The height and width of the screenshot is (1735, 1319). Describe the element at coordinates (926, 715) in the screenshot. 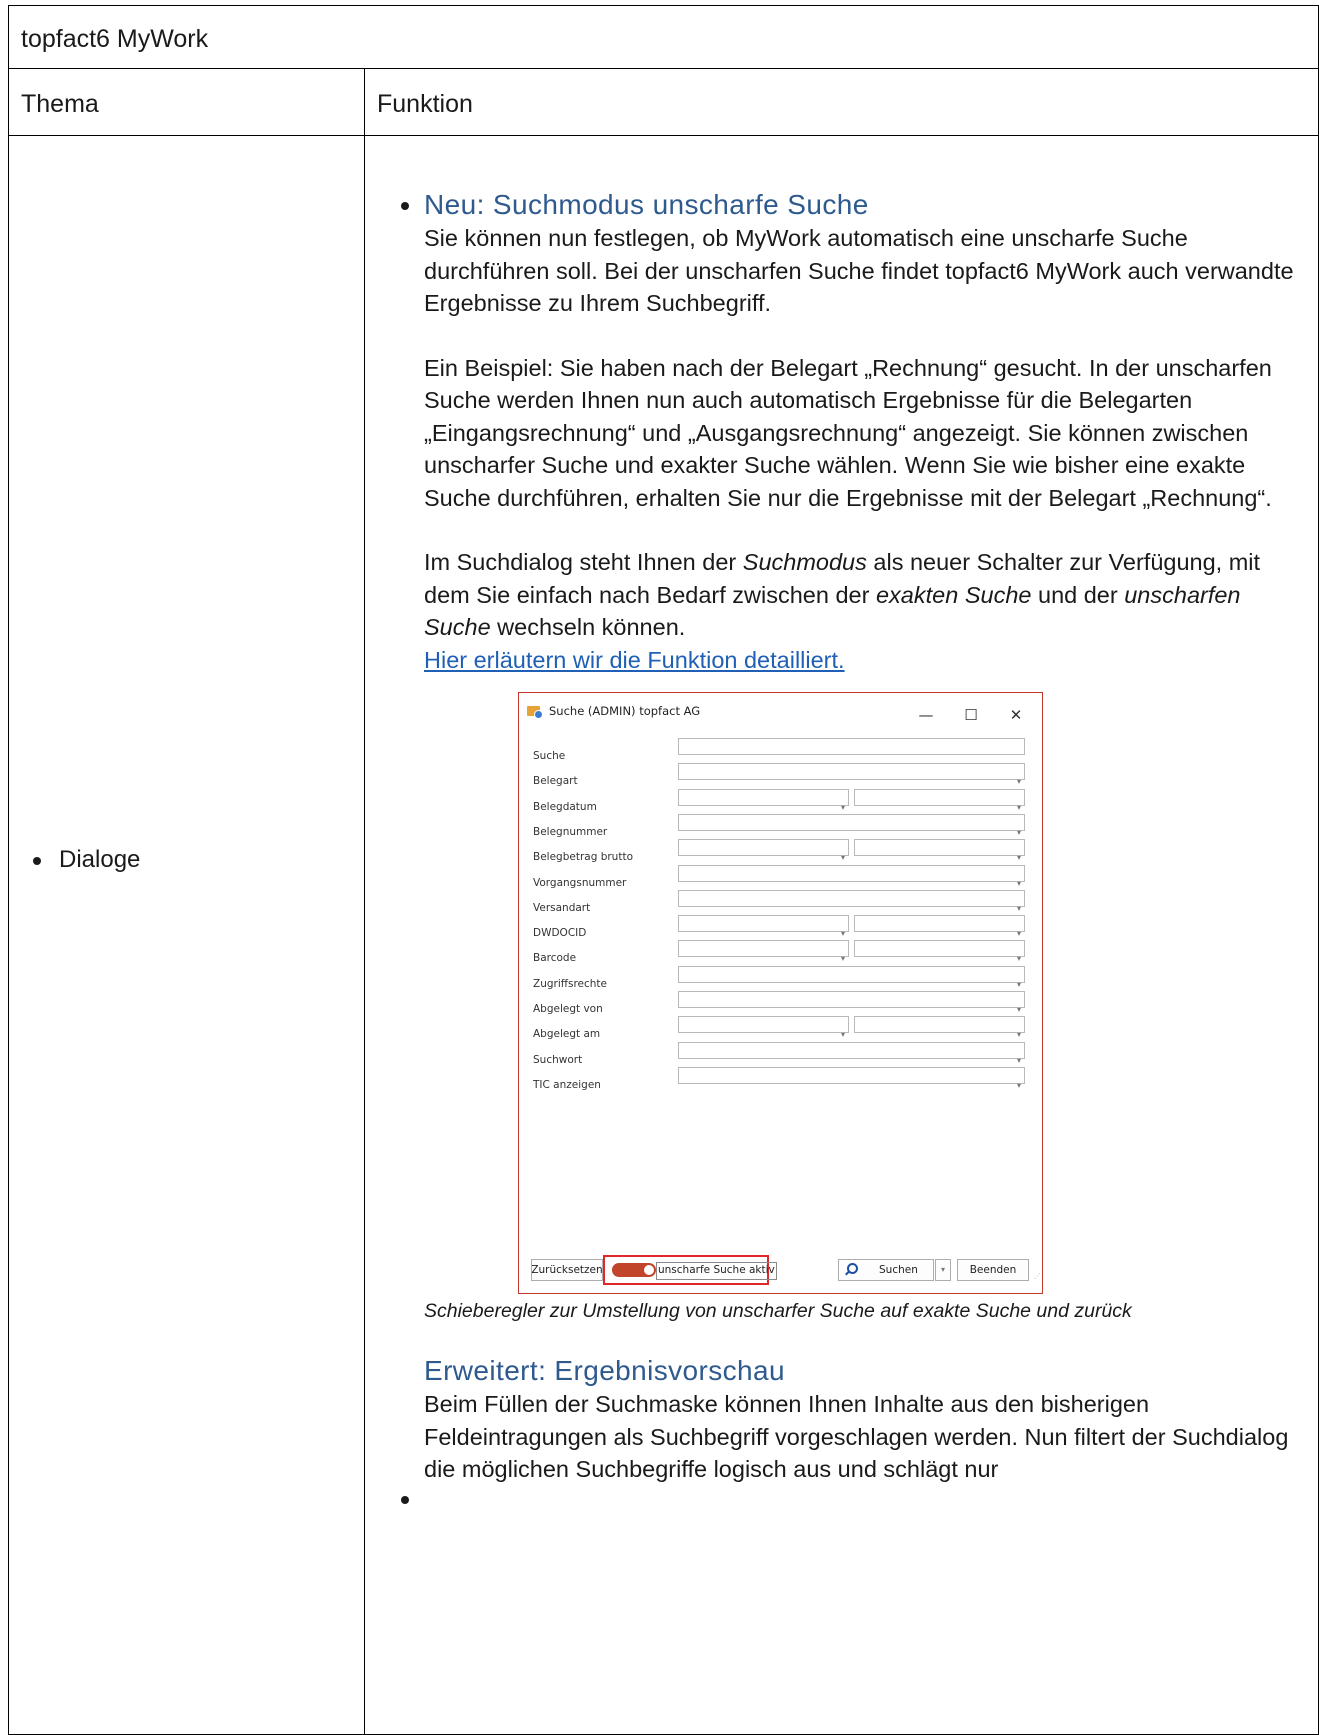

I see `minimize-icon: —` at that location.